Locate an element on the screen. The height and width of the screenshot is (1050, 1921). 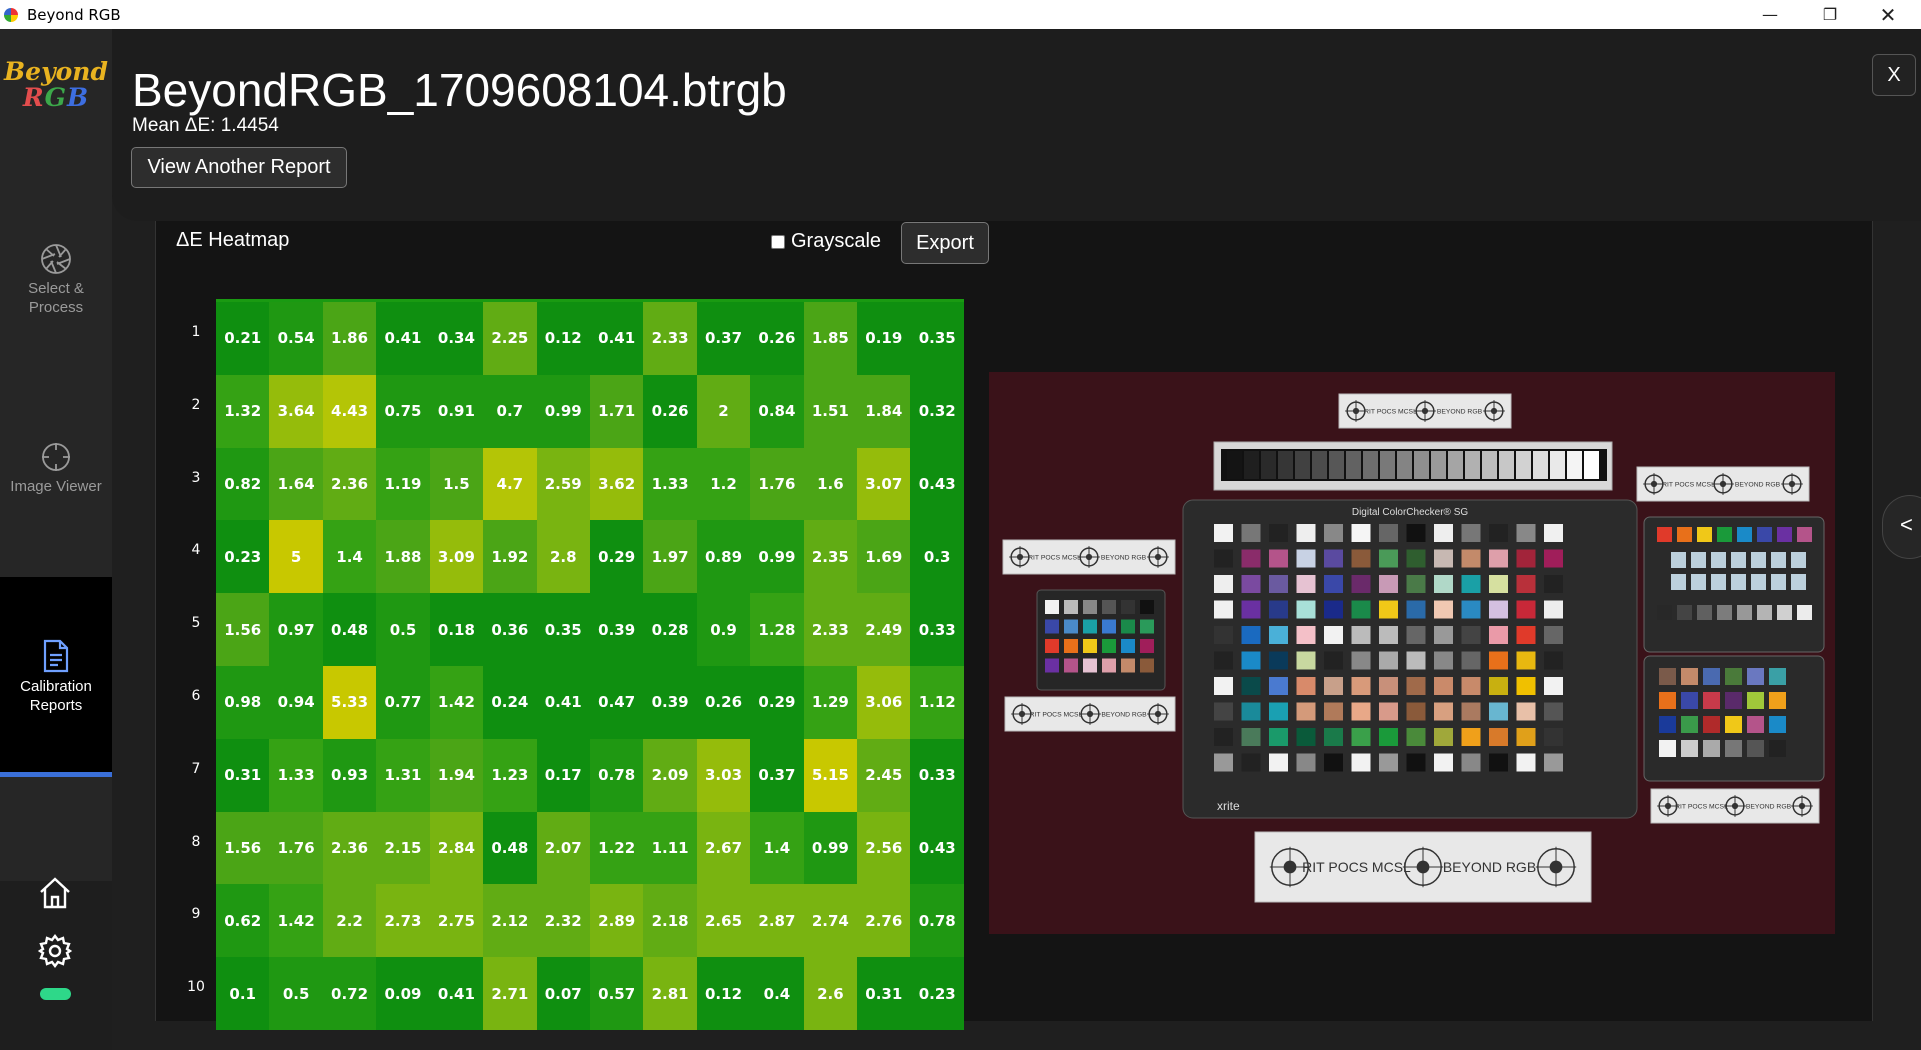
expand-panel-button: < is located at coordinates (1901, 527).